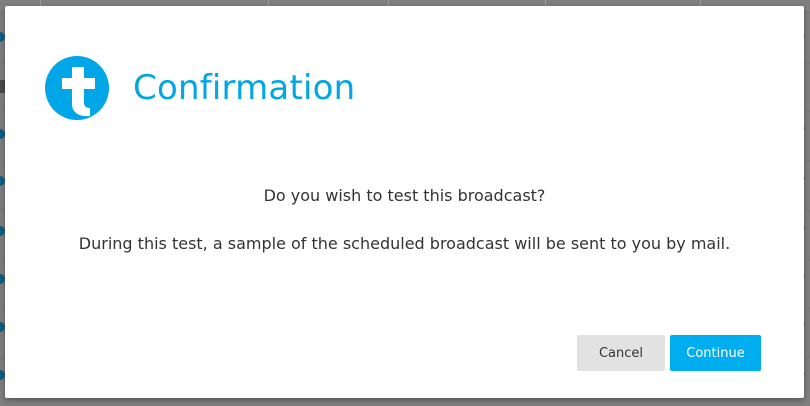  I want to click on dialog-question: Do you wish to test this broadcast?, so click(404, 195).